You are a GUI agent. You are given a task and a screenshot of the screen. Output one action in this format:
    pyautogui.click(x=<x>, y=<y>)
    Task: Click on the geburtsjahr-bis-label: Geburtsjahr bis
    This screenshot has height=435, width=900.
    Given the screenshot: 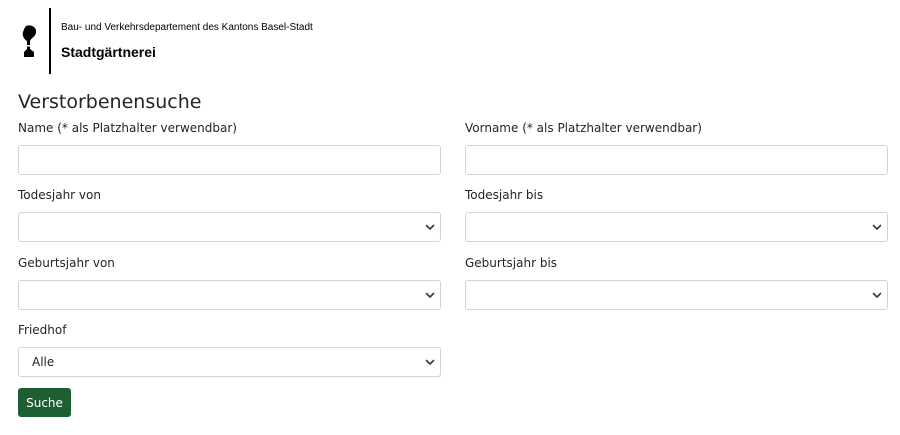 What is the action you would take?
    pyautogui.click(x=511, y=263)
    